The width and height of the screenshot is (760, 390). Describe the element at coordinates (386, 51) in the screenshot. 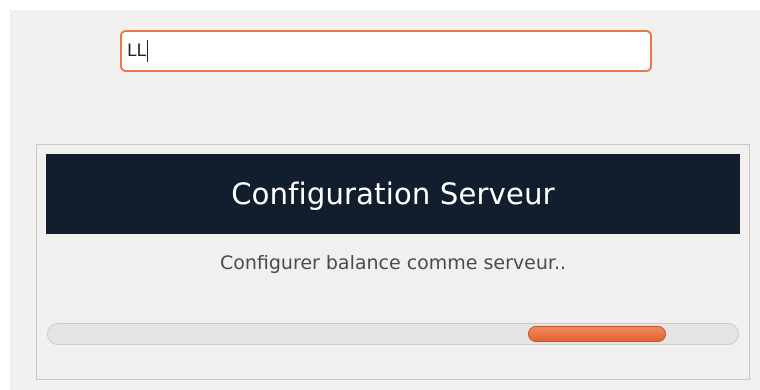

I see `search-input: LL` at that location.